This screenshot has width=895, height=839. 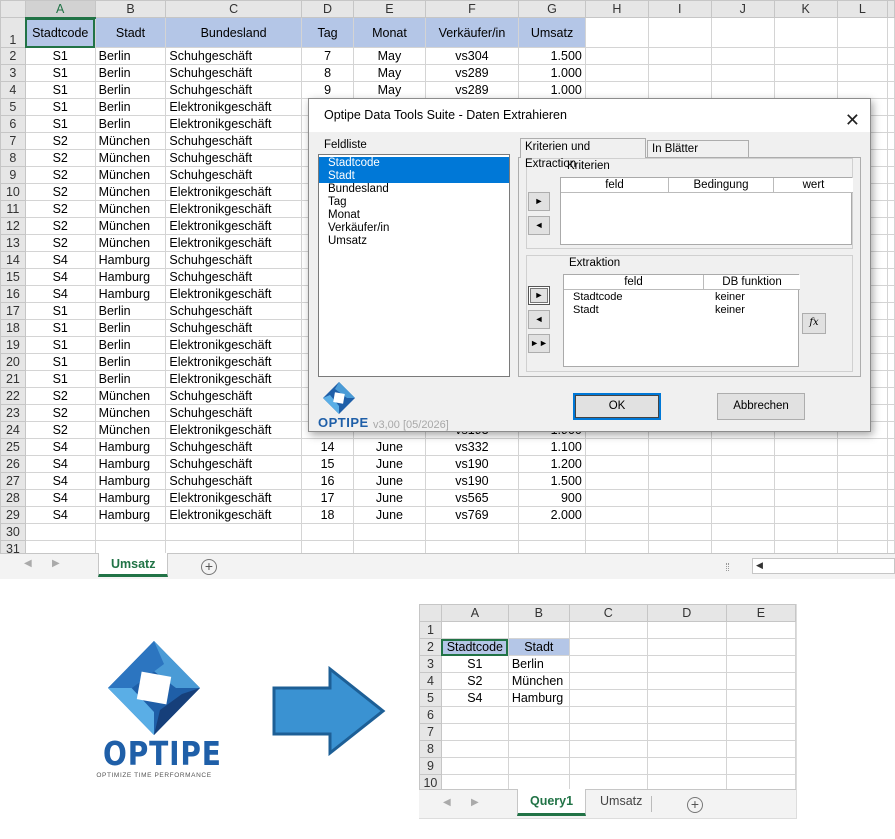 What do you see at coordinates (472, 464) in the screenshot?
I see `table-cell: vs190` at bounding box center [472, 464].